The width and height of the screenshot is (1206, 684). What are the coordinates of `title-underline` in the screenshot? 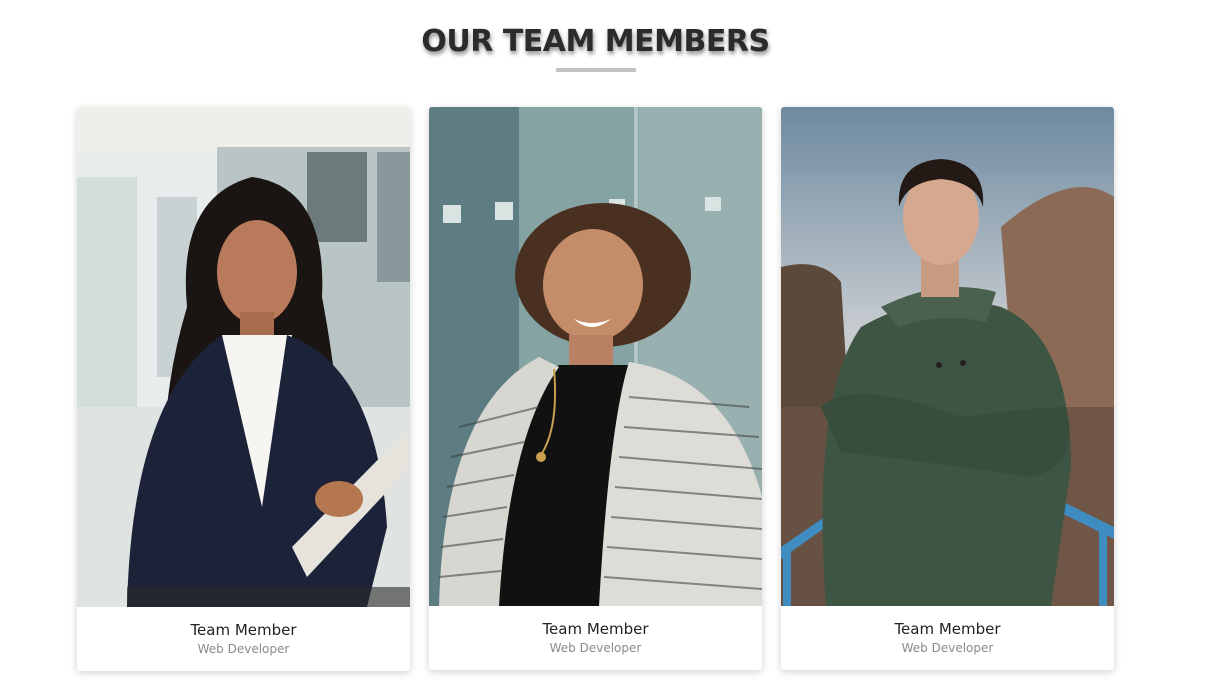 It's located at (596, 70).